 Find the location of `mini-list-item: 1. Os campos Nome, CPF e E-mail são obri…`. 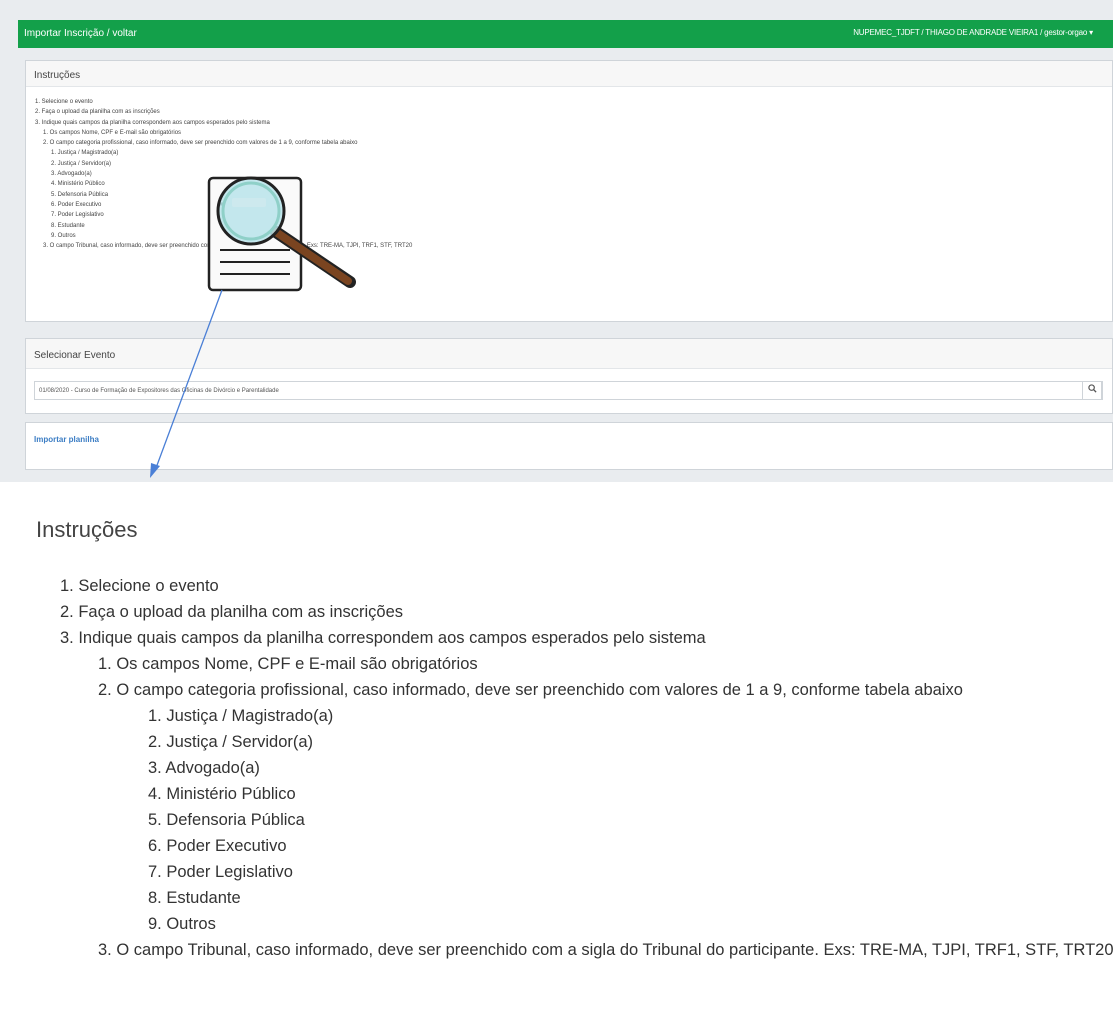

mini-list-item: 1. Os campos Nome, CPF e E-mail são obri… is located at coordinates (112, 132).